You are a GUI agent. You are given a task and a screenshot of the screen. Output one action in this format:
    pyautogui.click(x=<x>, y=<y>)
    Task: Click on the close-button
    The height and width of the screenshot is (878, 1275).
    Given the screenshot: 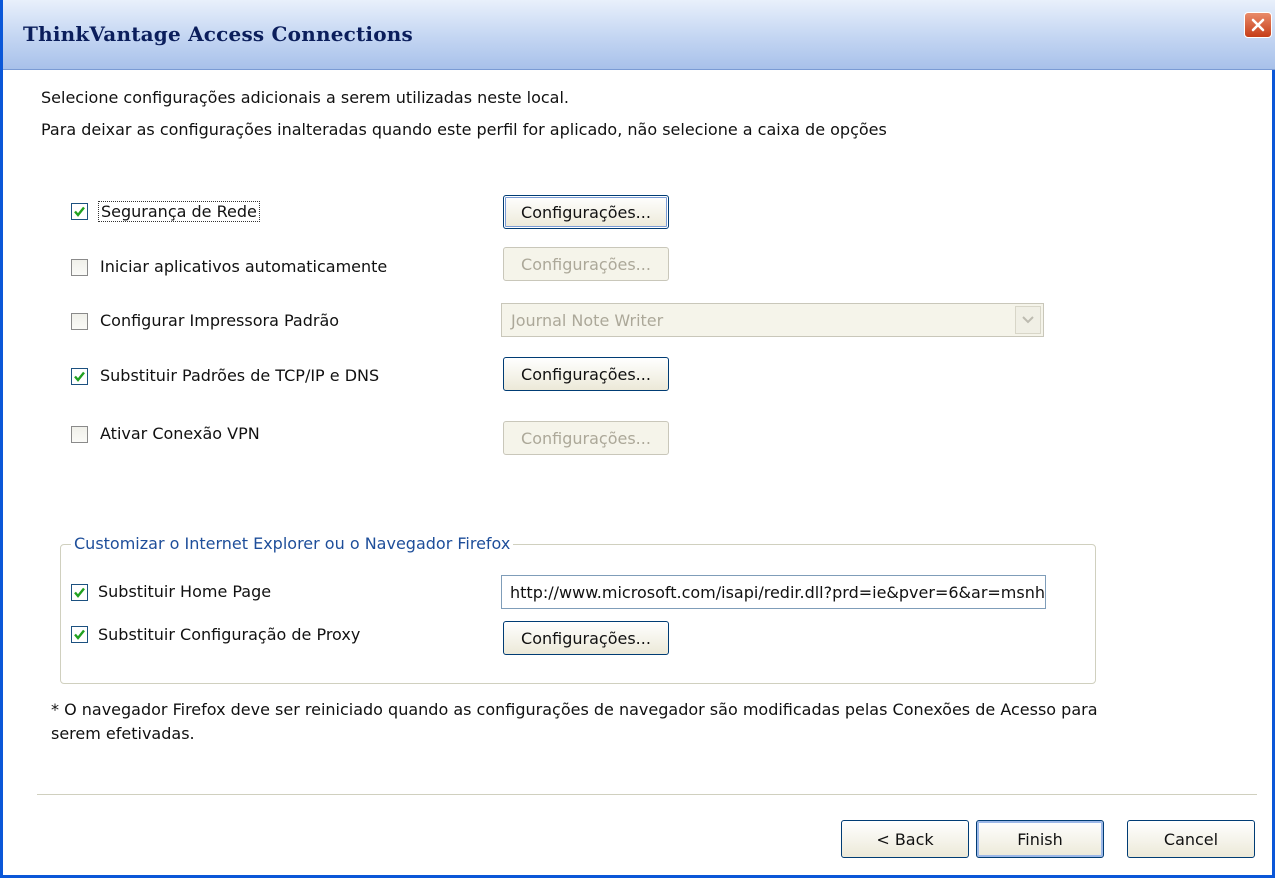 What is the action you would take?
    pyautogui.click(x=1258, y=25)
    